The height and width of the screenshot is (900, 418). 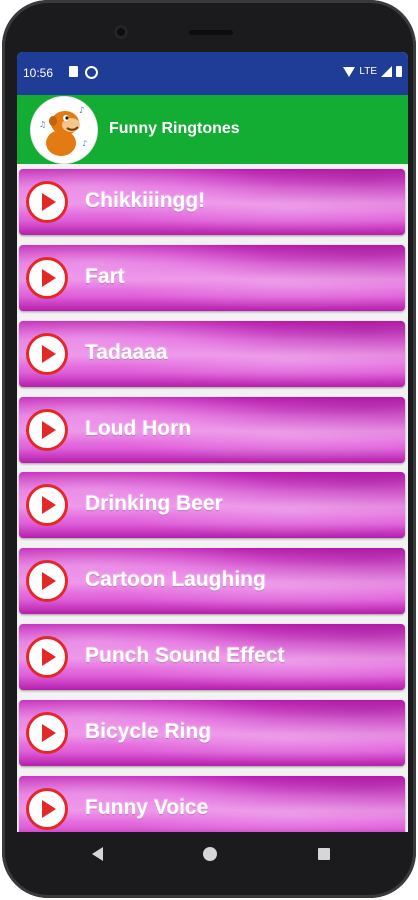 I want to click on earpiece-speaker, so click(x=211, y=32).